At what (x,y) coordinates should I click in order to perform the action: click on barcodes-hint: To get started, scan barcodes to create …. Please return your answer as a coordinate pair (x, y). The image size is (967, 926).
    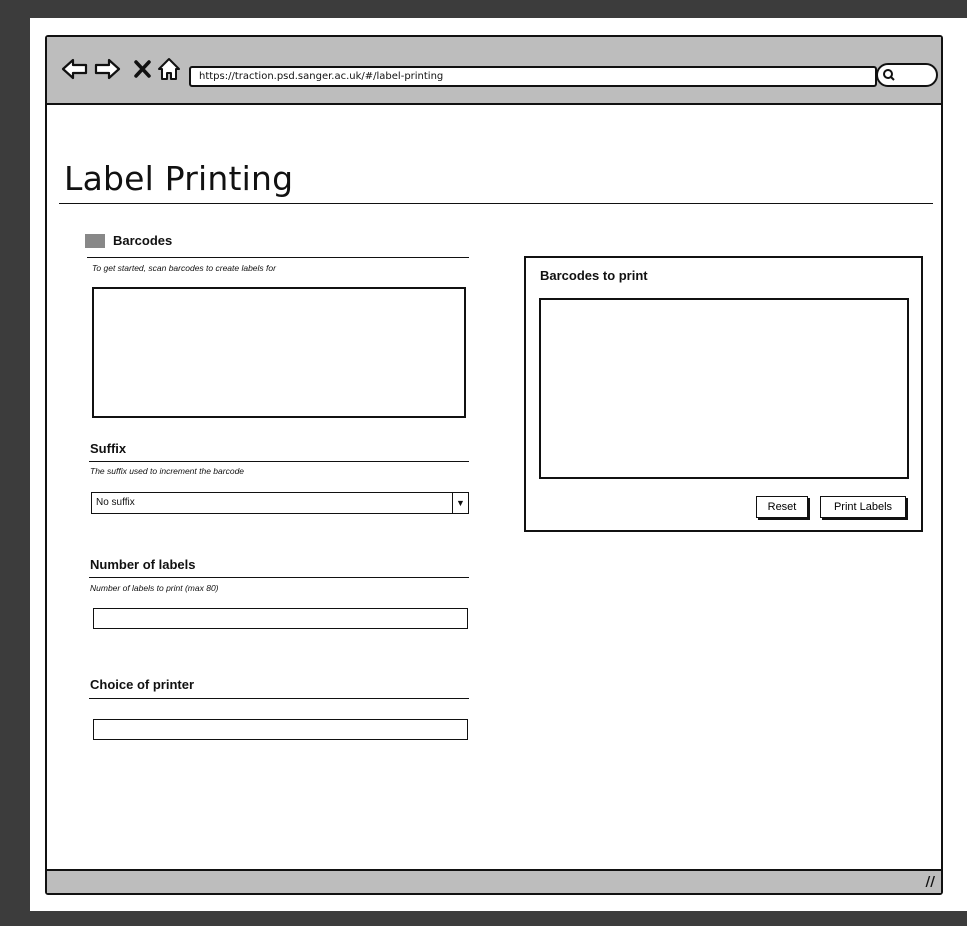
    Looking at the image, I should click on (184, 268).